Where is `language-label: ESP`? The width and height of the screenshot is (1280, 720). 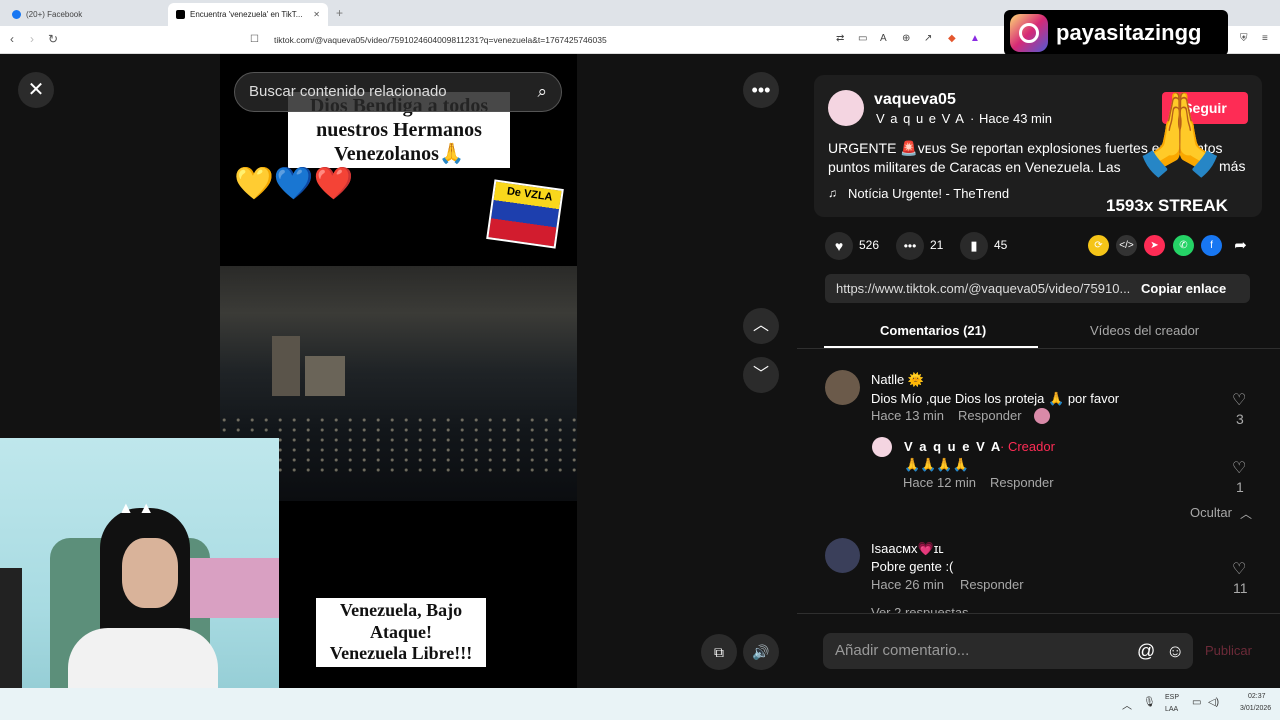 language-label: ESP is located at coordinates (1172, 697).